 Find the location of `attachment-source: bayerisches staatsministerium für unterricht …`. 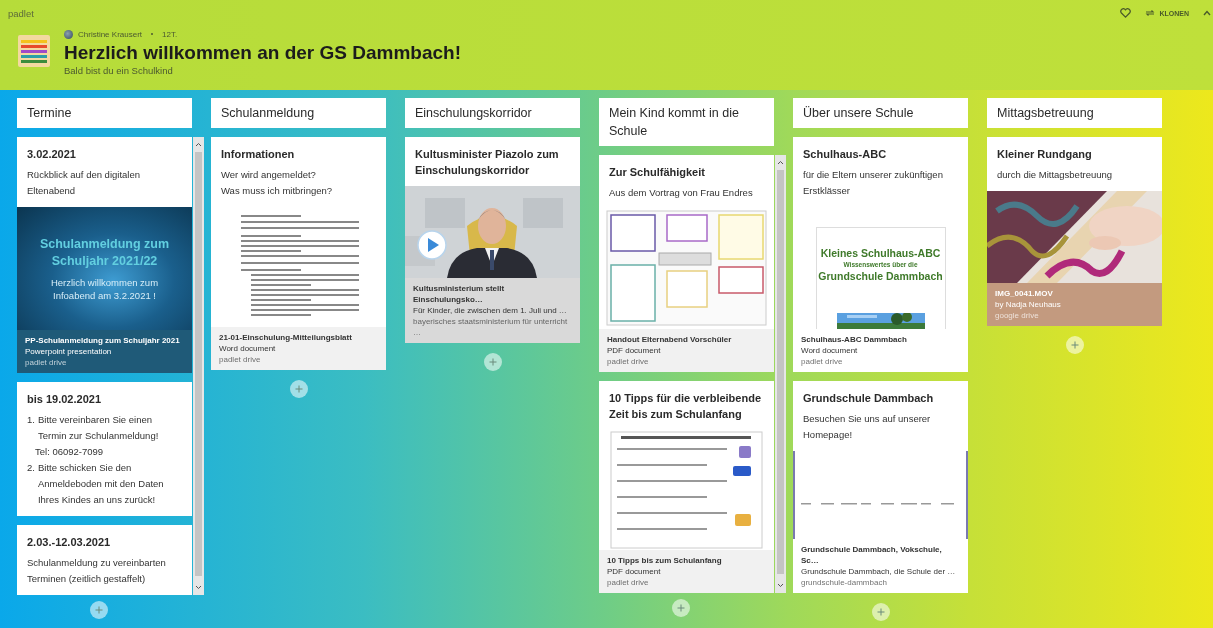

attachment-source: bayerisches staatsministerium für unterricht … is located at coordinates (491, 327).